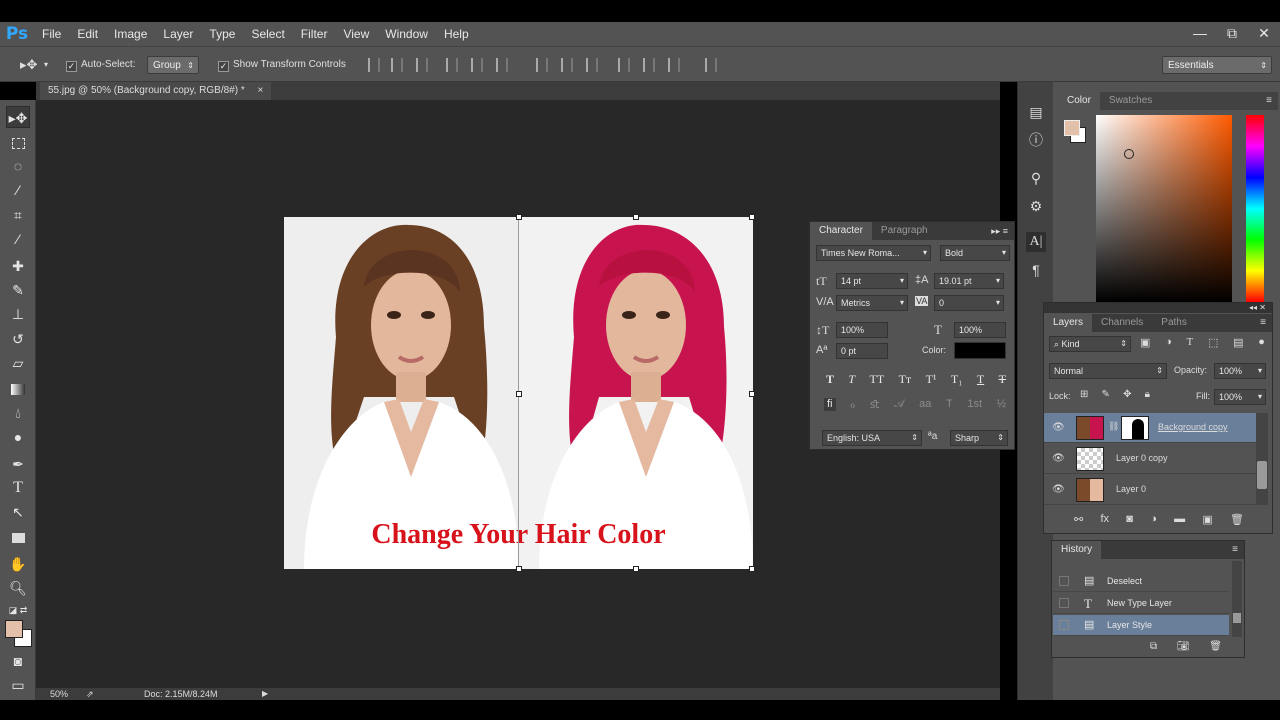 This screenshot has width=1280, height=720. What do you see at coordinates (100, 65) in the screenshot?
I see `auto-select-checkbox: ✓ Auto-Select:` at bounding box center [100, 65].